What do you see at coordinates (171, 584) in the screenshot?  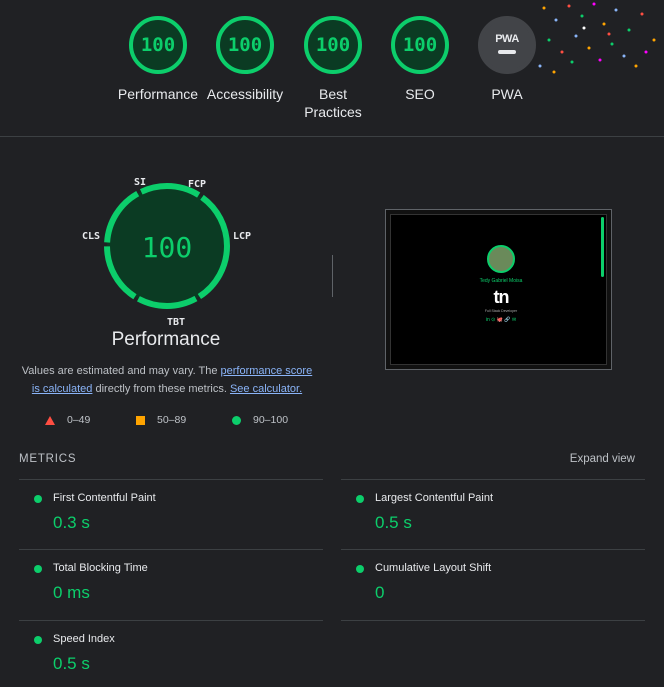 I see `metric-tbt: Total Blocking Time 0 ms` at bounding box center [171, 584].